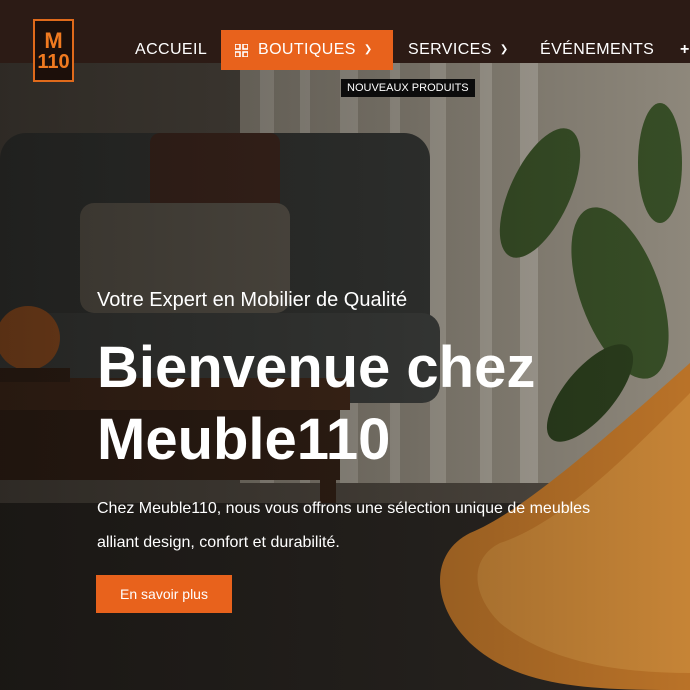 The image size is (690, 690). What do you see at coordinates (164, 594) in the screenshot?
I see `learn-more-button: En savoir plus` at bounding box center [164, 594].